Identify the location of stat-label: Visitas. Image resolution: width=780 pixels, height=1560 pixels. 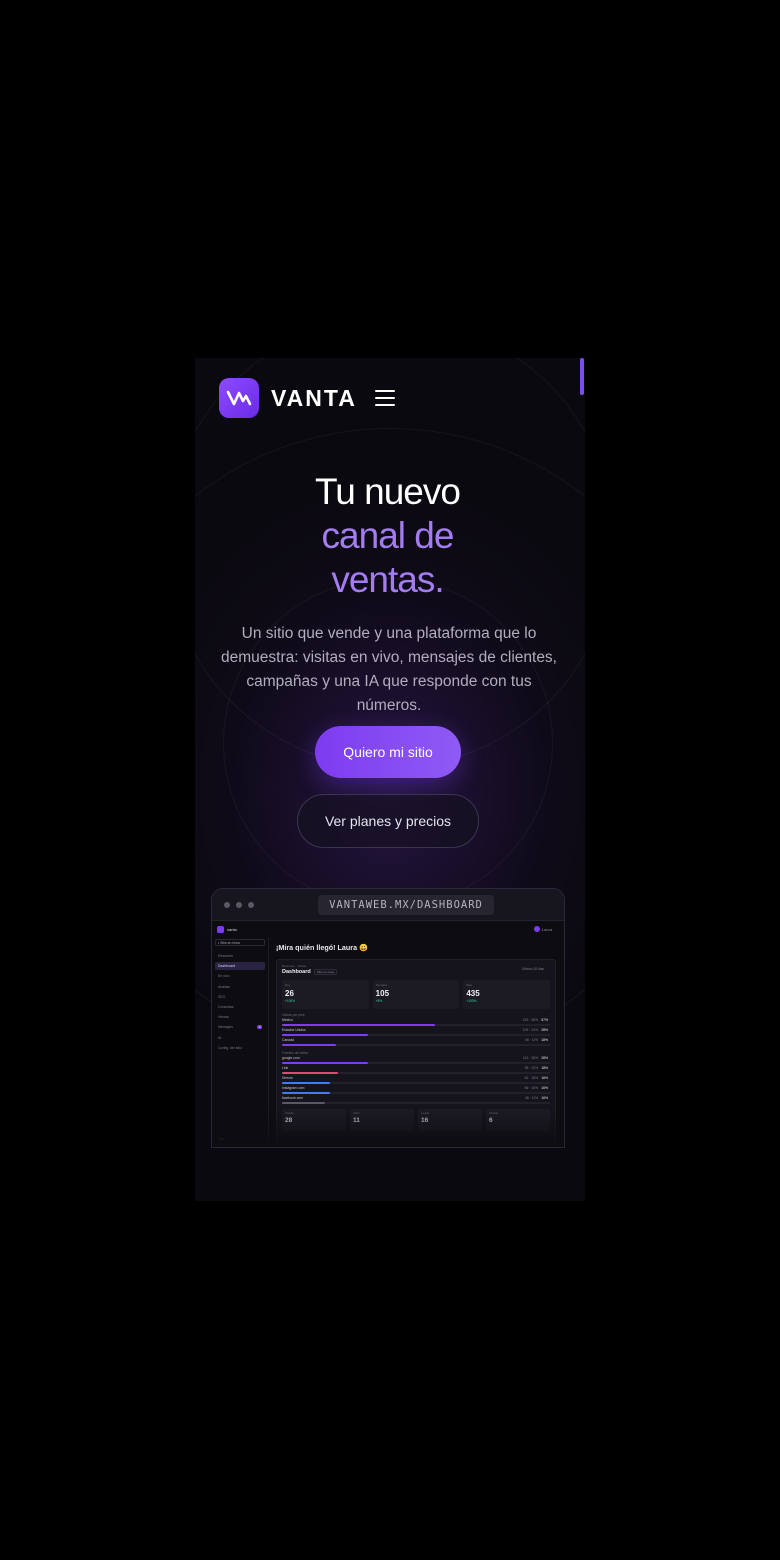
(289, 1113).